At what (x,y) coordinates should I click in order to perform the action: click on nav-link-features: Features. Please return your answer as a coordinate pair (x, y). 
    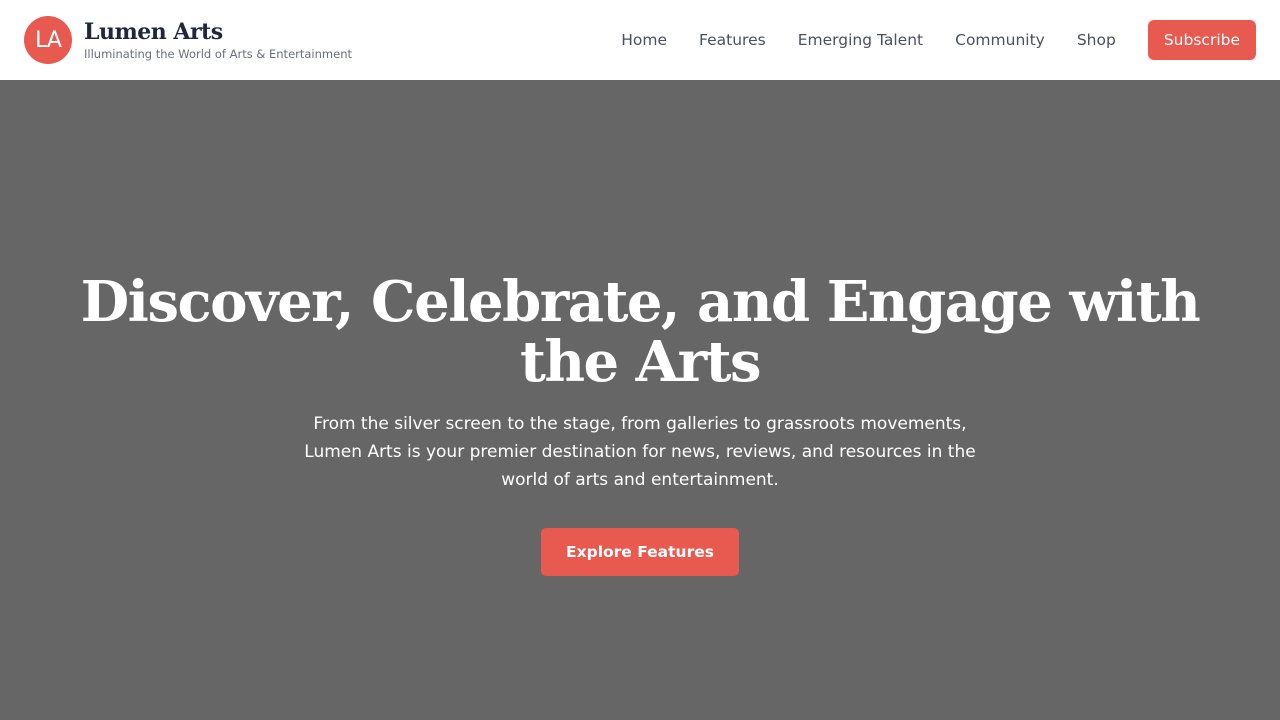
    Looking at the image, I should click on (732, 40).